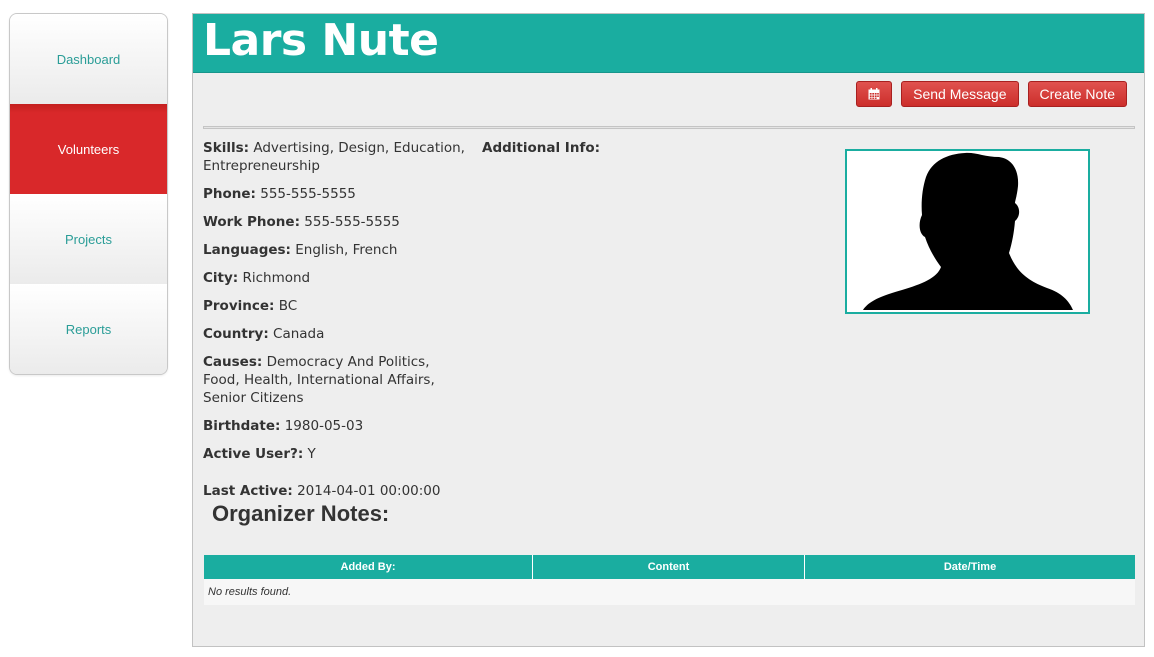 The height and width of the screenshot is (657, 1154). Describe the element at coordinates (88, 149) in the screenshot. I see `sidebar-item-volunteers: Volunteers` at that location.